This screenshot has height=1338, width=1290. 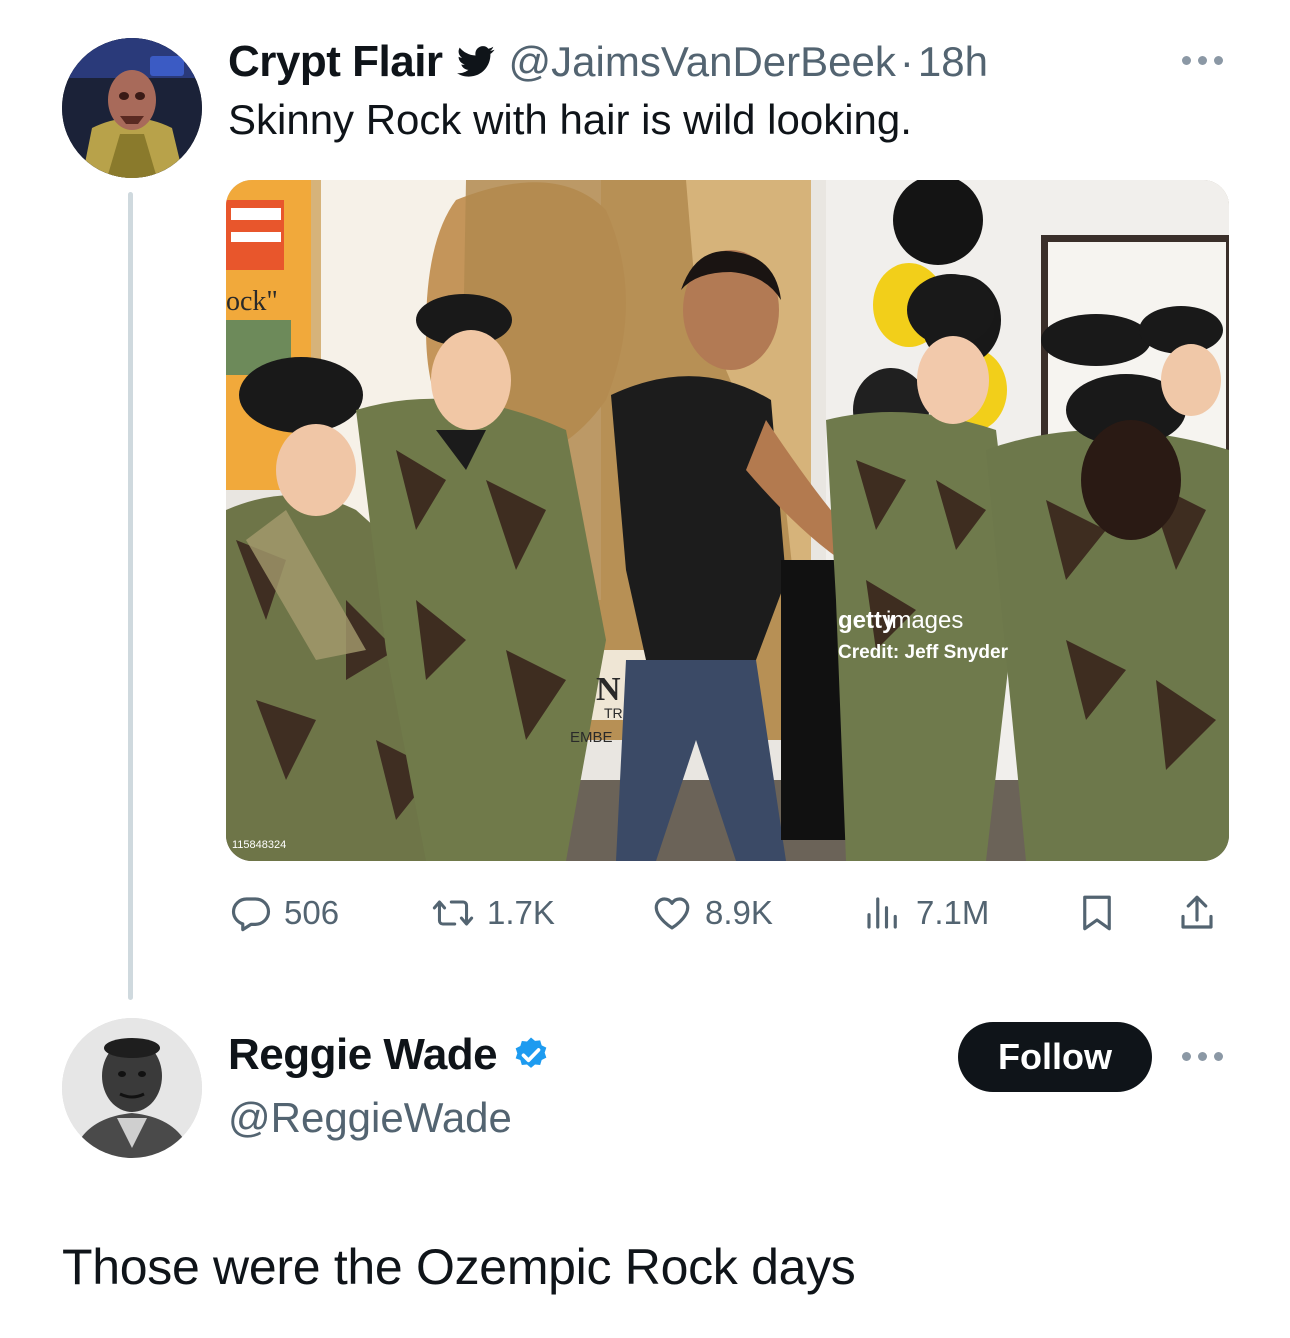 I want to click on author-handle: @JaimsVanDerBeek, so click(x=702, y=62).